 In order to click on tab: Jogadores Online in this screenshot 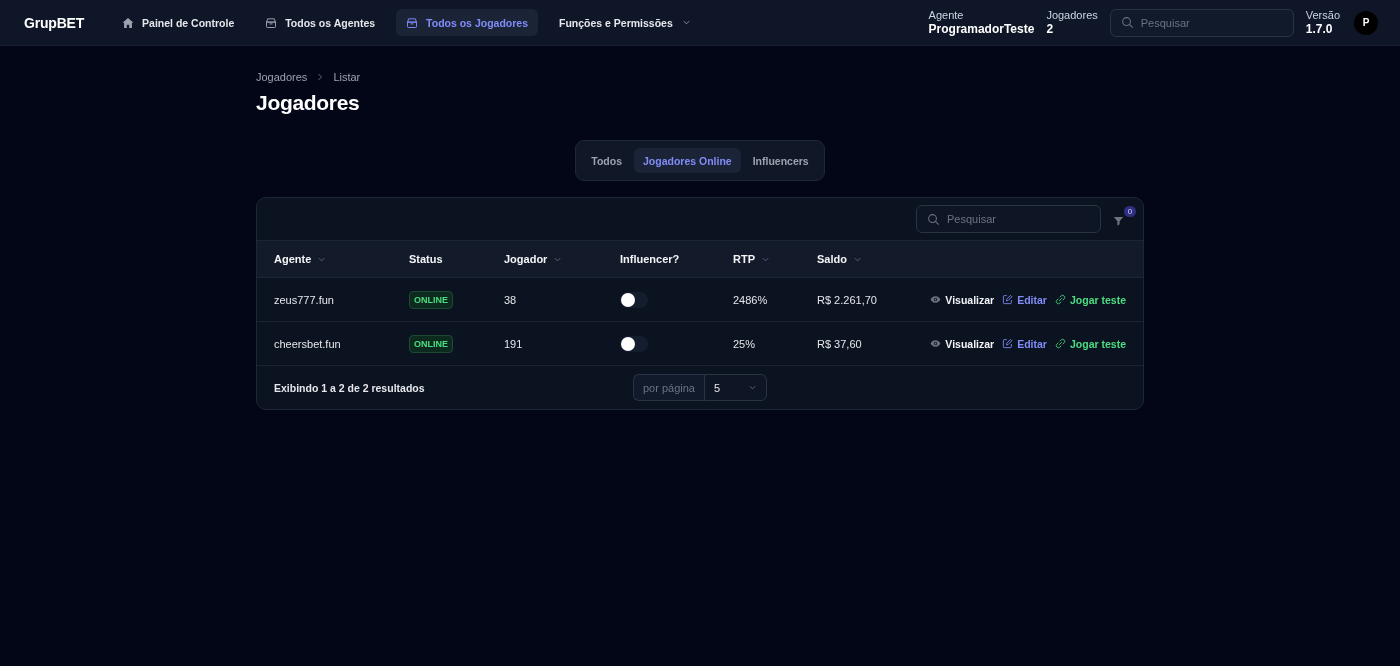, I will do `click(687, 160)`.